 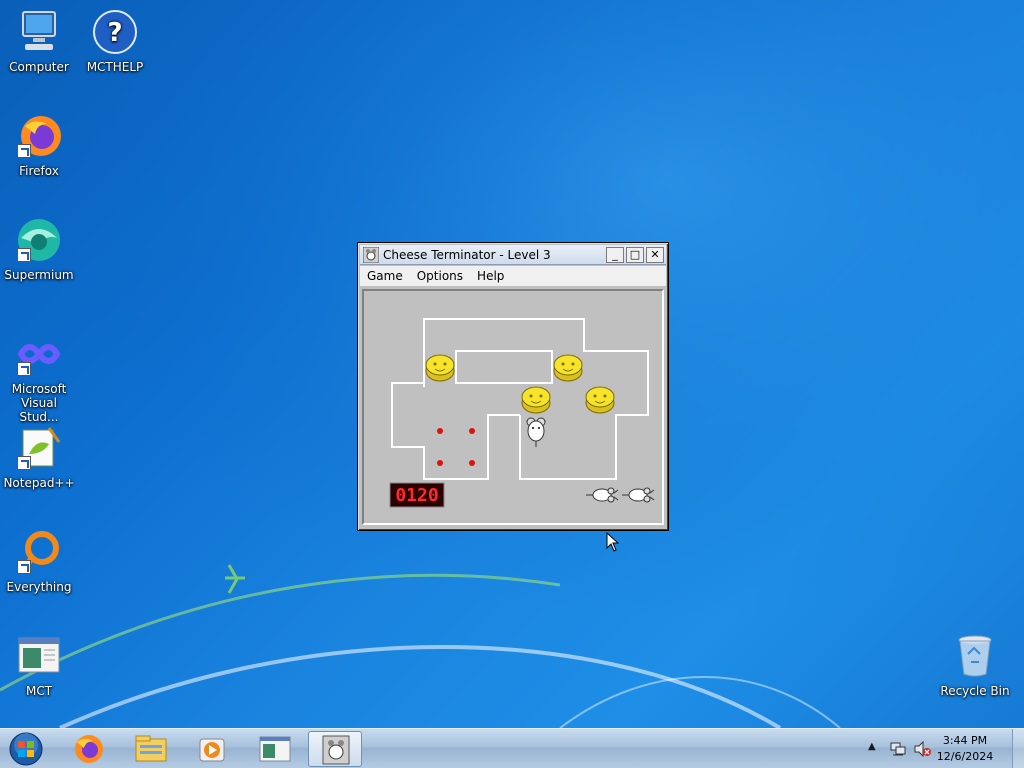 I want to click on network-icon, so click(x=898, y=749).